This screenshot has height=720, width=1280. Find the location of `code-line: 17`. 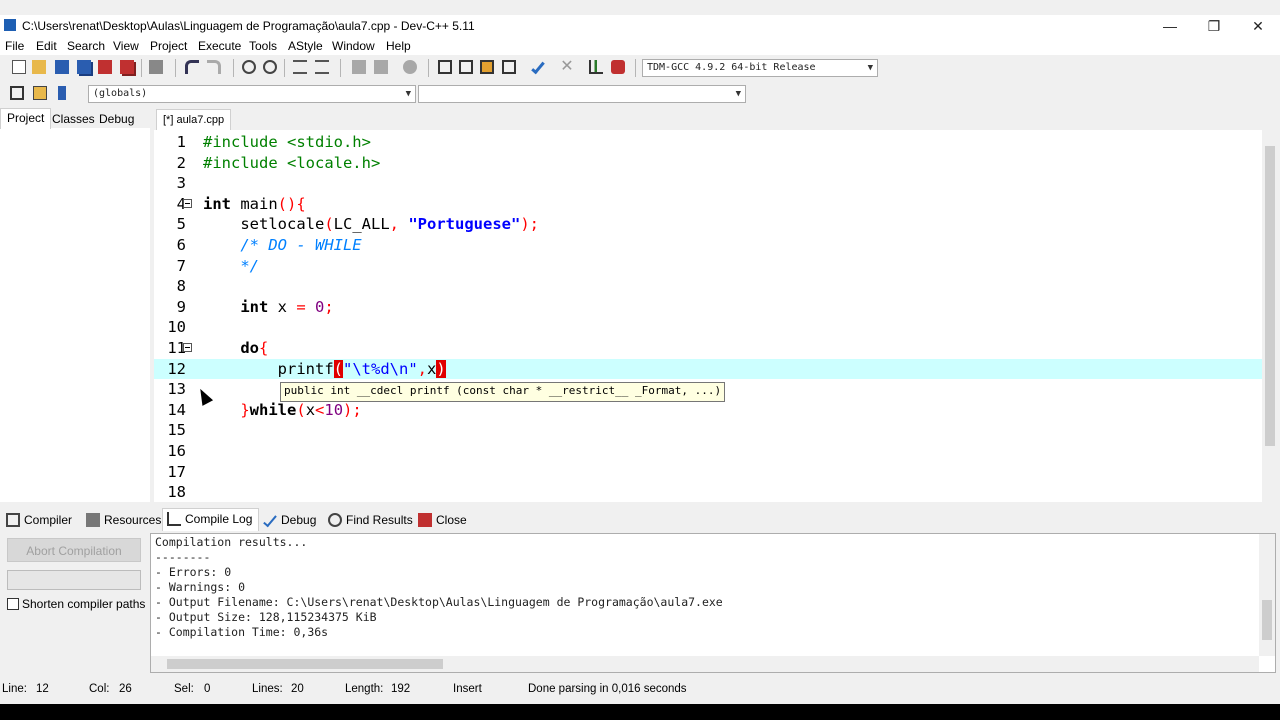

code-line: 17 is located at coordinates (708, 472).